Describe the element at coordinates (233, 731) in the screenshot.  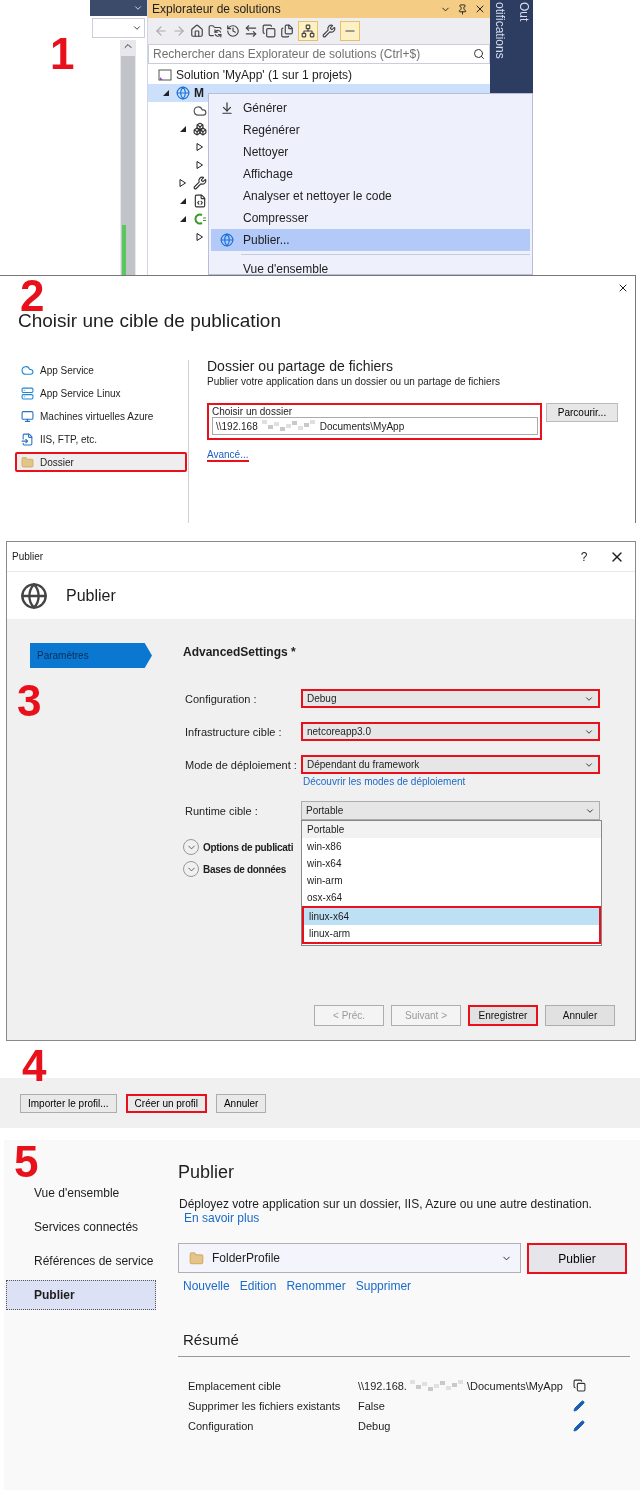
I see `field-label: Infrastructure cible :` at that location.